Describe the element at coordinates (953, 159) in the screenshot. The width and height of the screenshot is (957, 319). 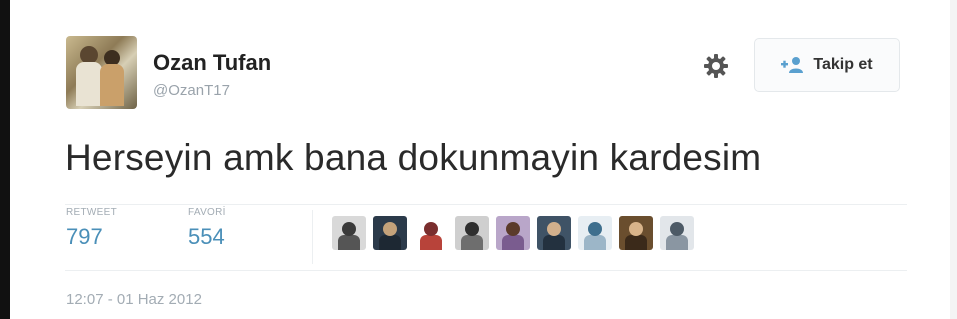
I see `photo-border-right` at that location.